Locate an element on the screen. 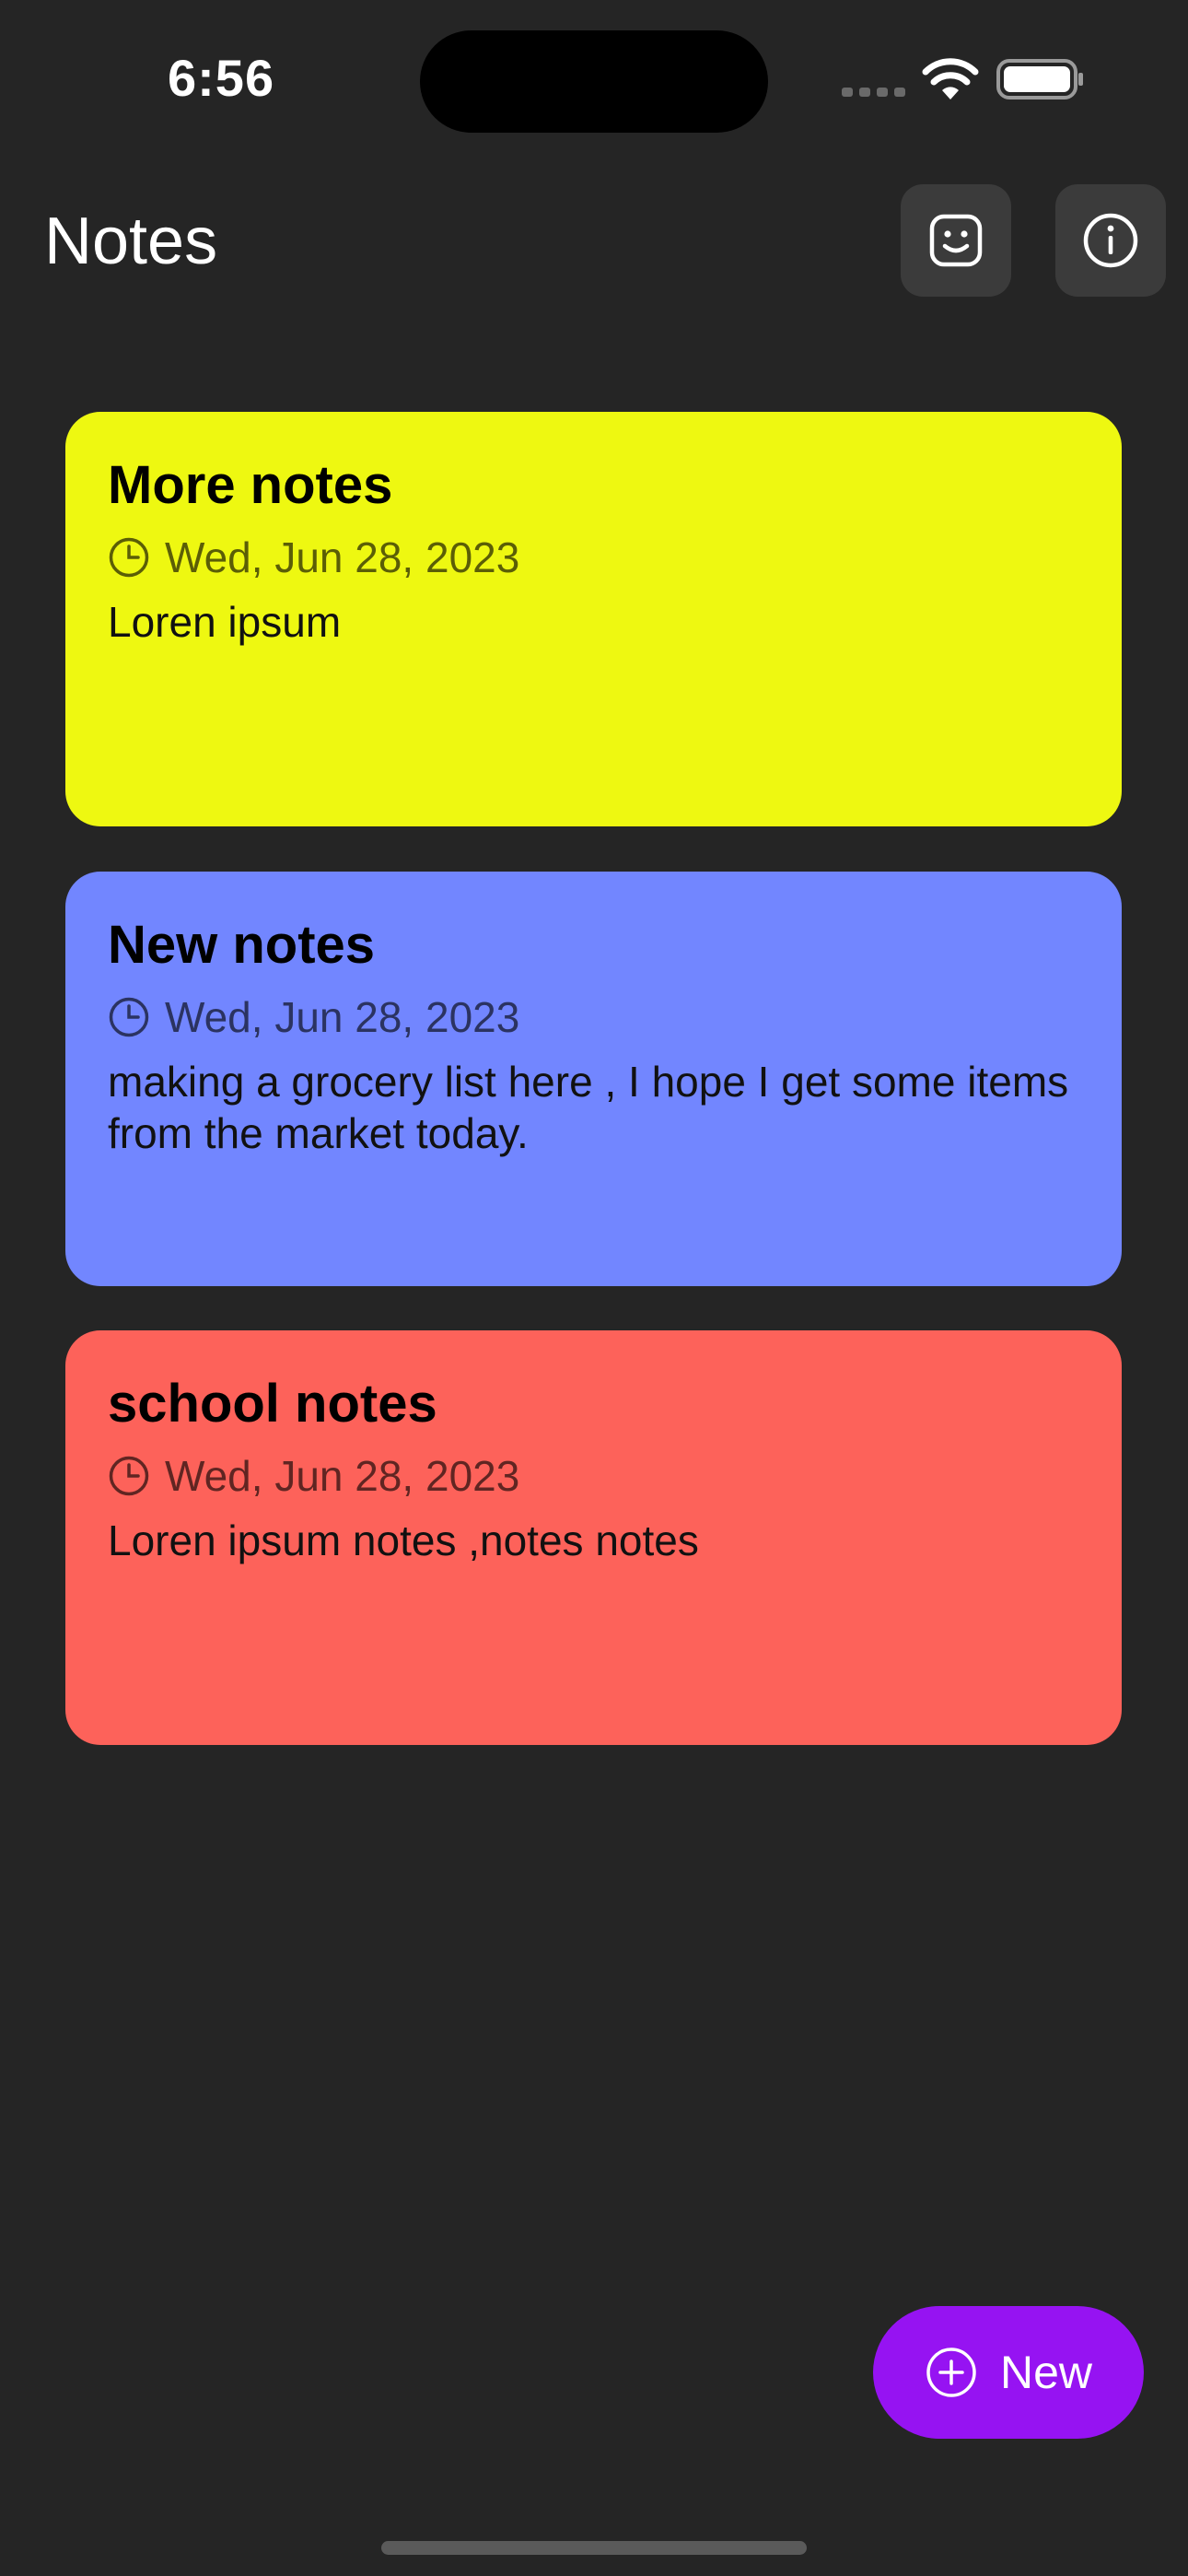  info-button is located at coordinates (1110, 240).